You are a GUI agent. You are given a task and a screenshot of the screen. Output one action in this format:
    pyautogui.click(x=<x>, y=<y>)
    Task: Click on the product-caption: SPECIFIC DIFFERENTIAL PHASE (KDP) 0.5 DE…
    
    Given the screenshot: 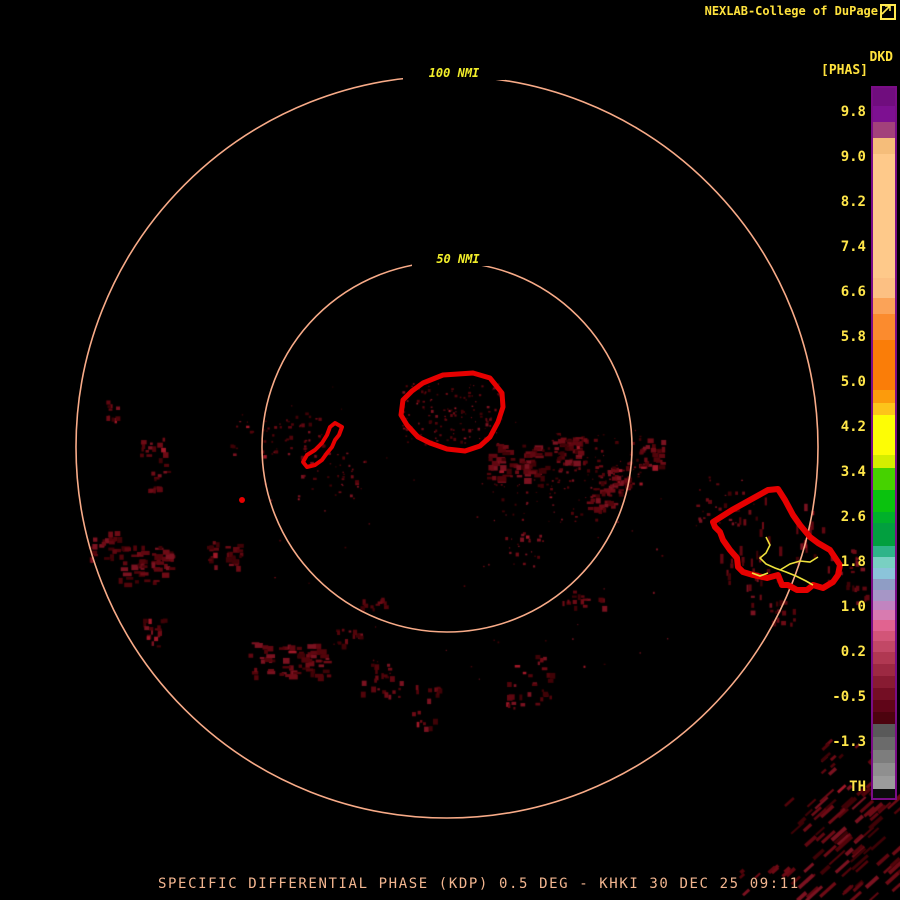 What is the action you would take?
    pyautogui.click(x=479, y=884)
    